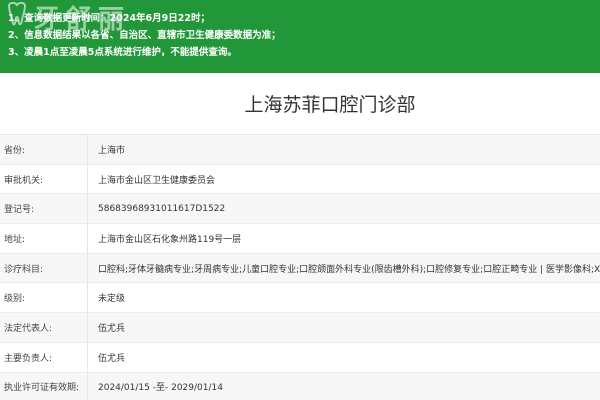 This screenshot has height=400, width=600. I want to click on table-row: 审批机关: 上海市金山区卫生健康委员会, so click(300, 179).